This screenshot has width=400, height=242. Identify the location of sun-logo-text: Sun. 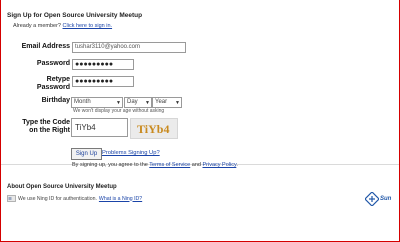
(386, 199).